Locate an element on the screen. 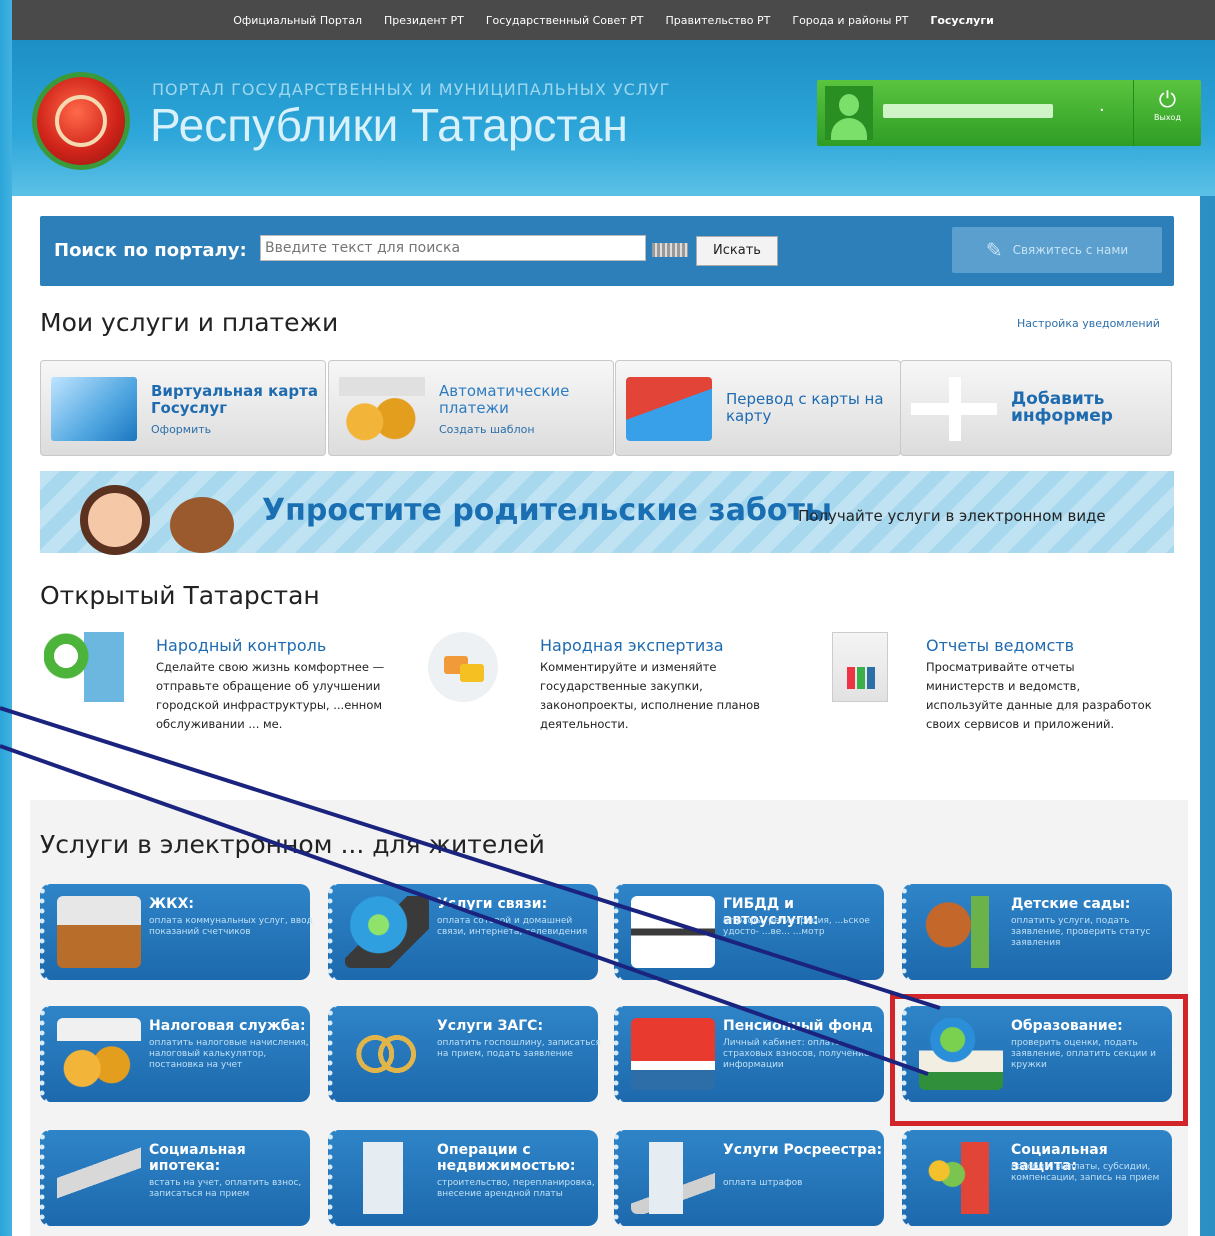 Image resolution: width=1215 pixels, height=1236 pixels. tile-virtual-card: Виртуальная карта Госуслуг Оформить is located at coordinates (183, 408).